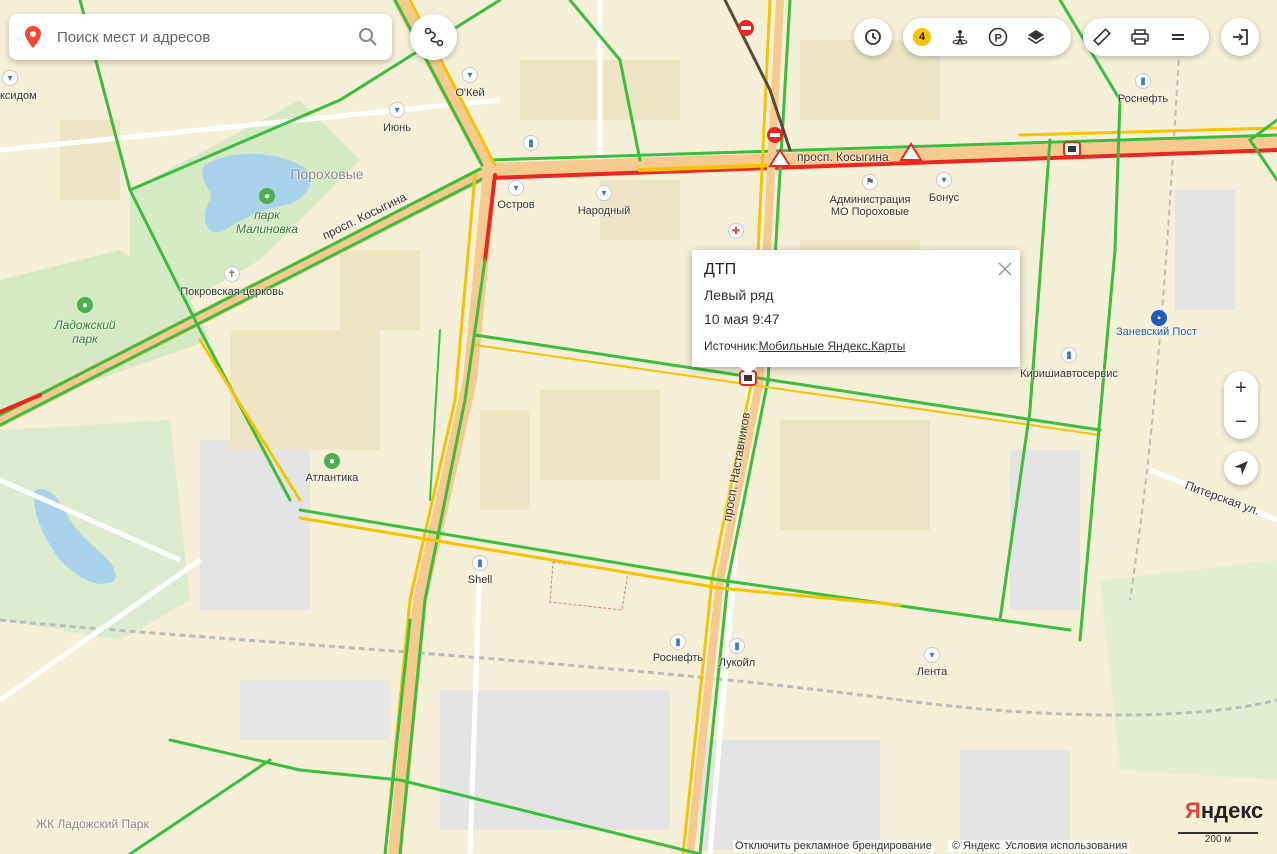 This screenshot has height=854, width=1277. Describe the element at coordinates (85, 332) in the screenshot. I see `park-label: Ладожский парк` at that location.